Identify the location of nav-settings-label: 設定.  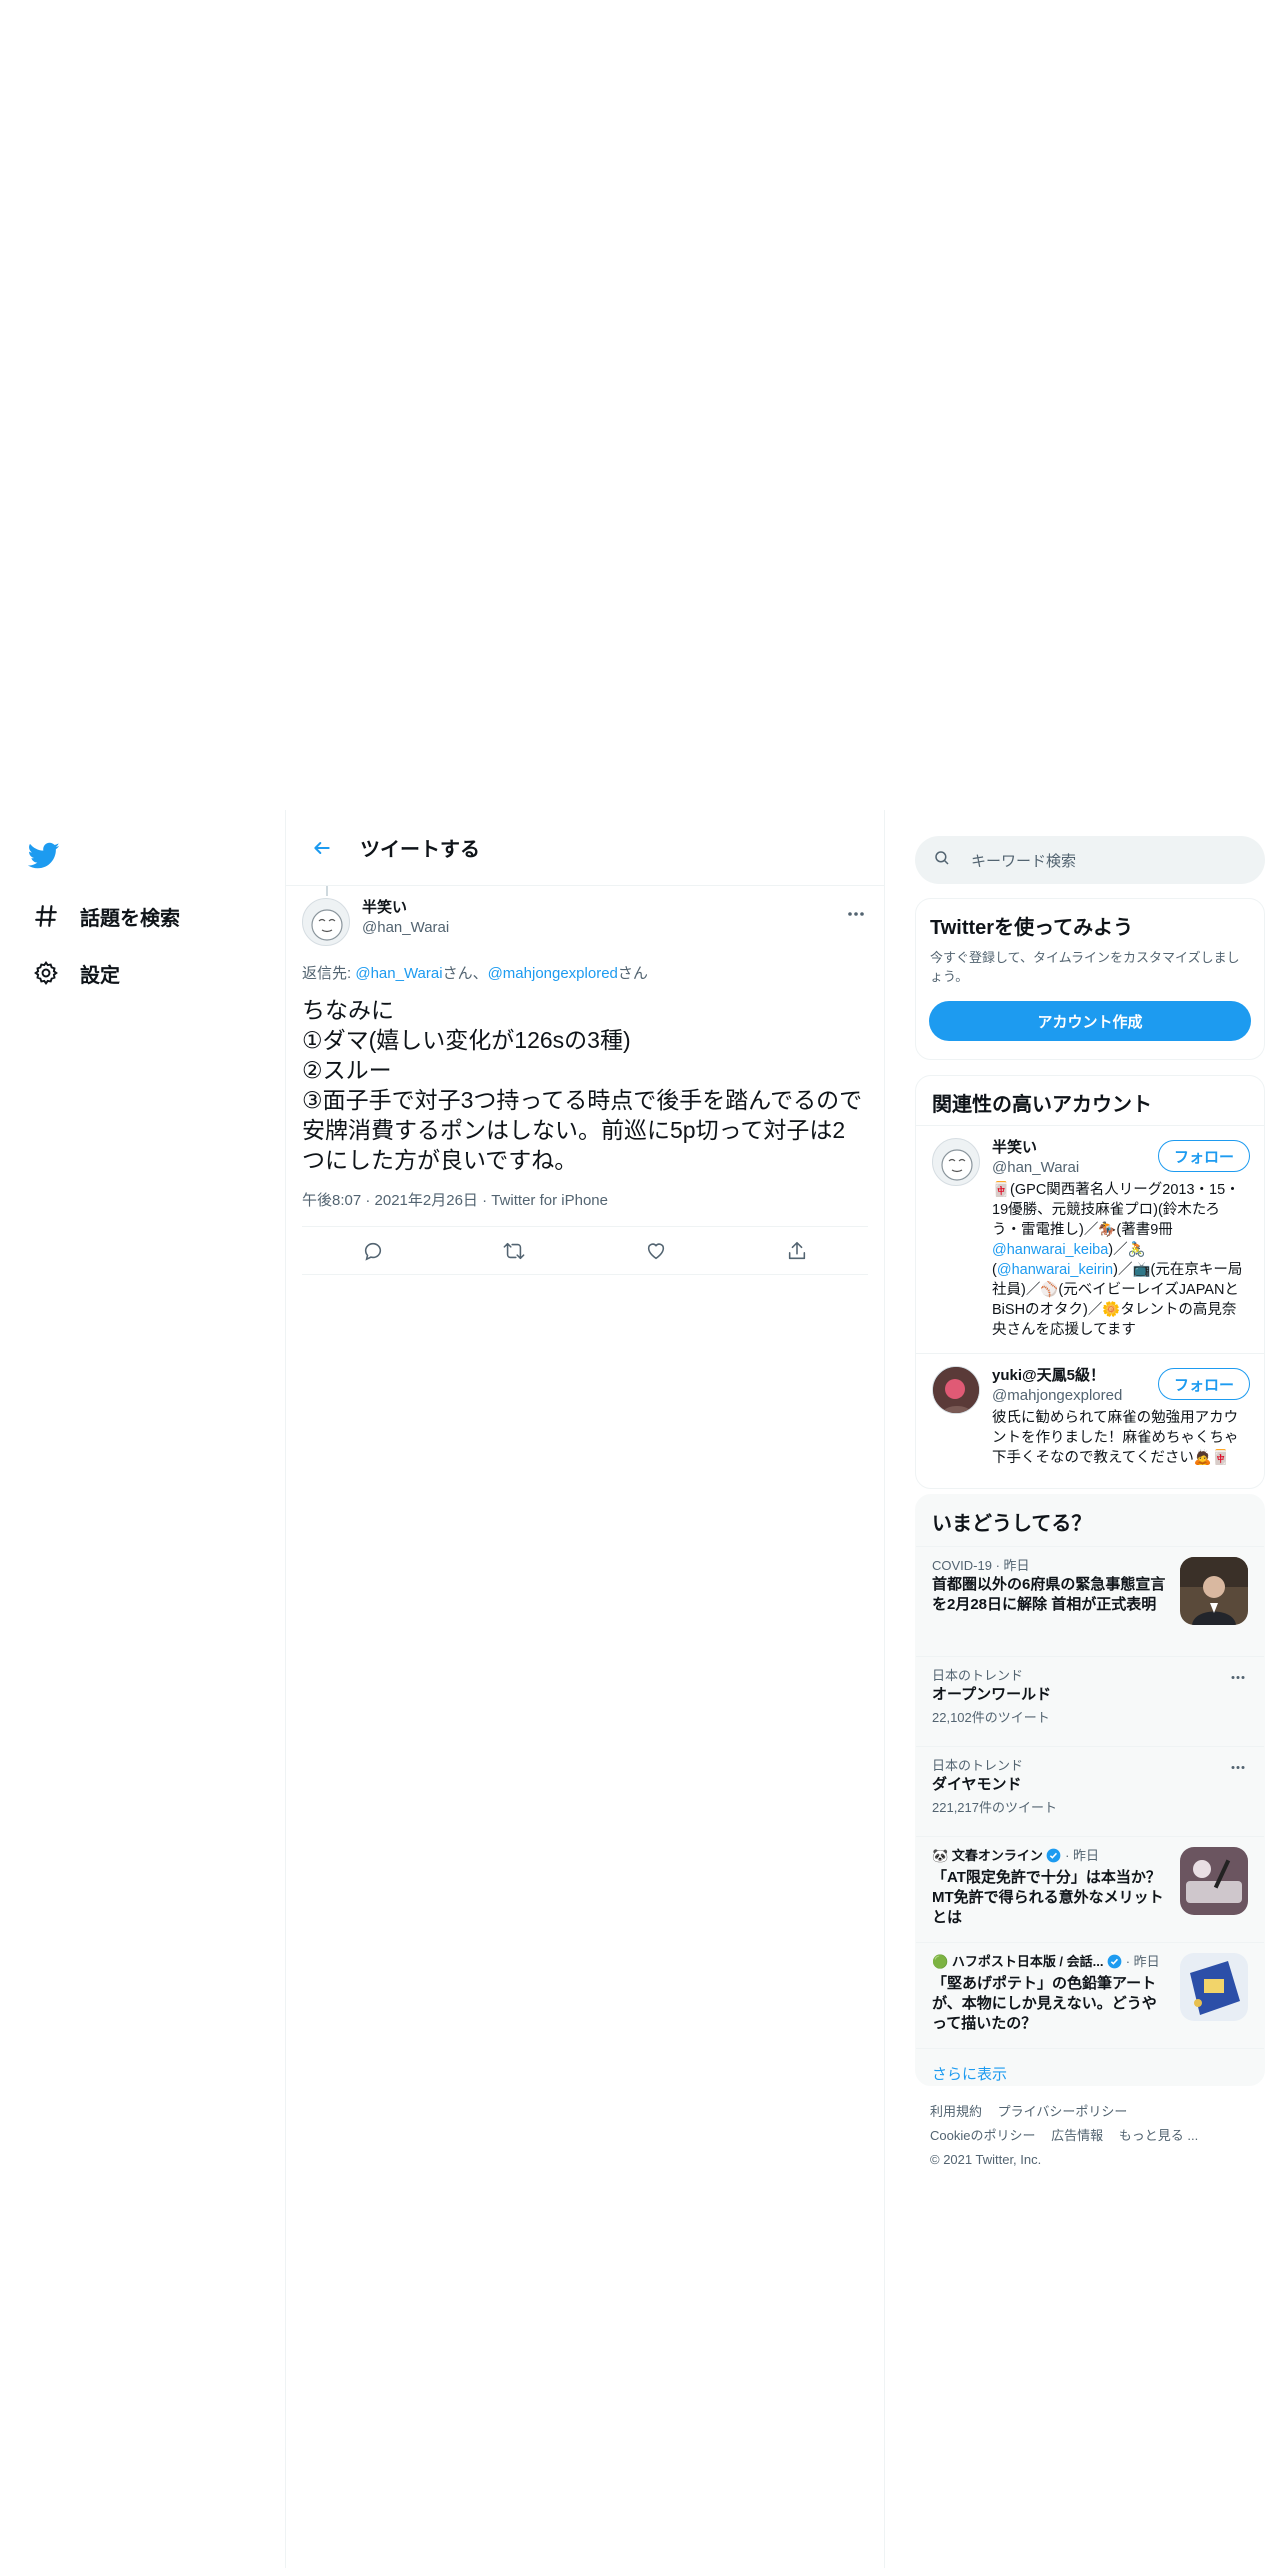
(100, 975).